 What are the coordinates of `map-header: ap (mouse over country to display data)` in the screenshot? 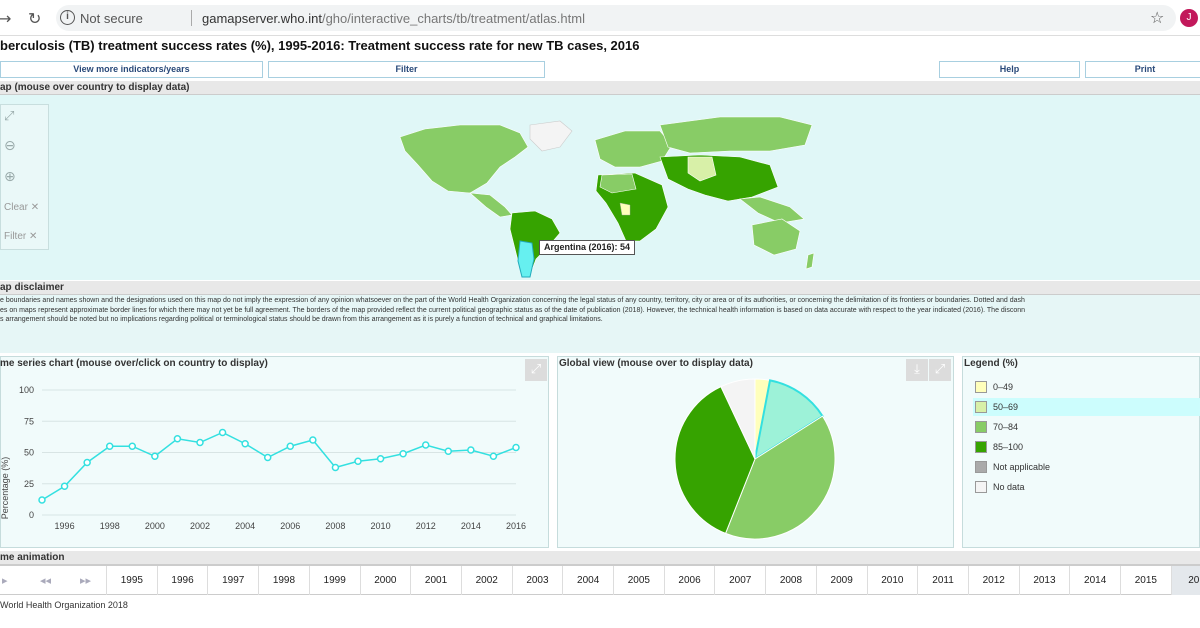 It's located at (600, 88).